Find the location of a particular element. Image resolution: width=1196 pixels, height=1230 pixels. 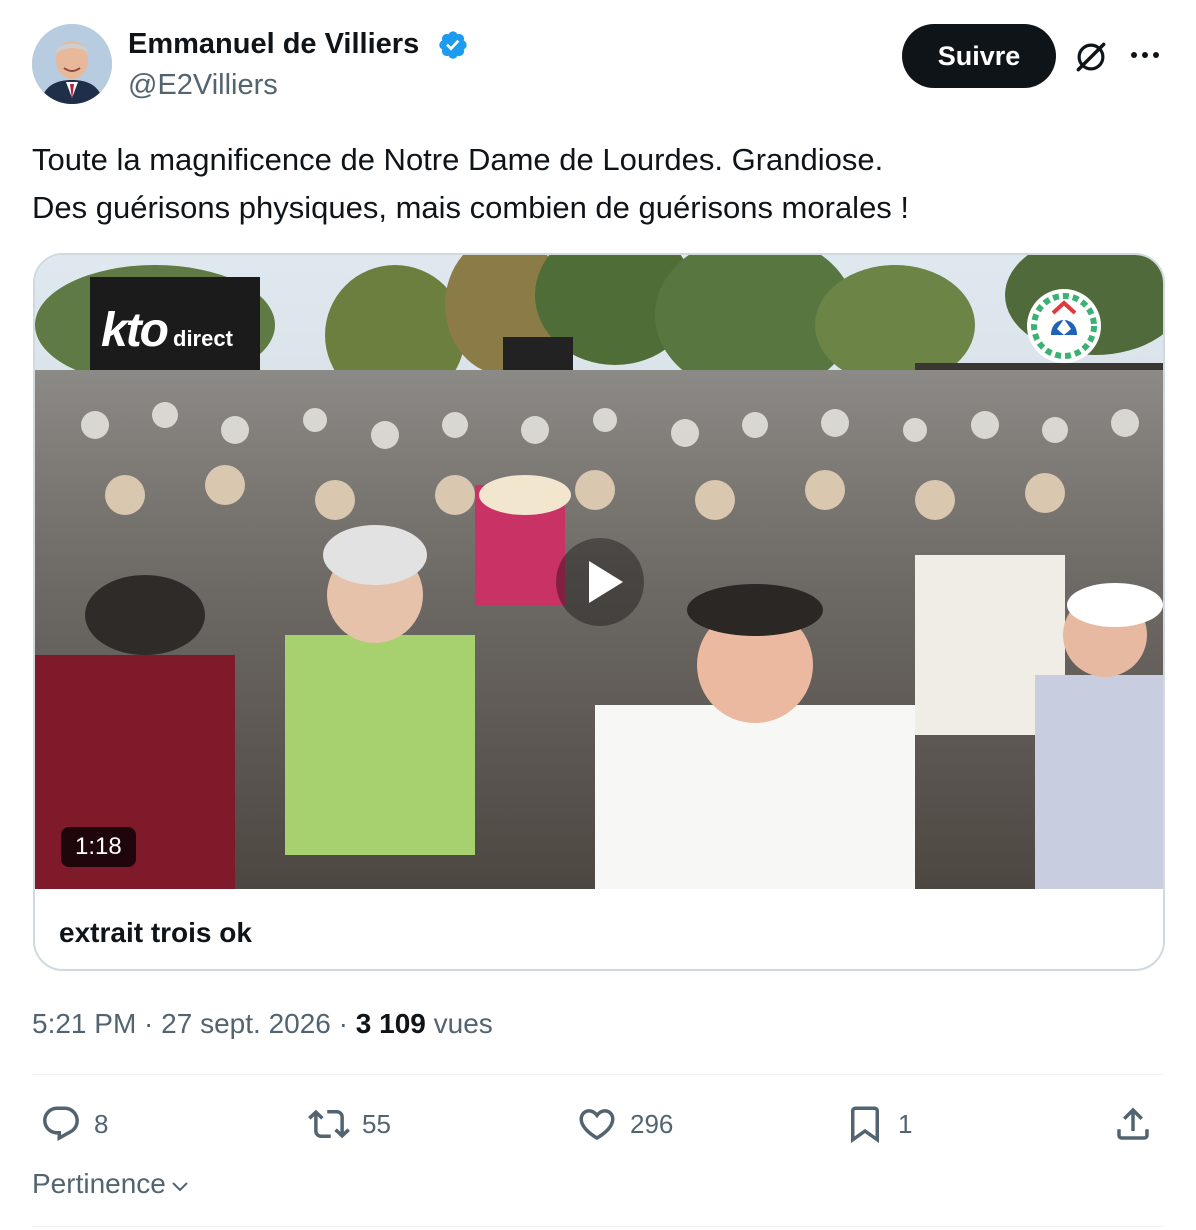

play-icon is located at coordinates (600, 582).